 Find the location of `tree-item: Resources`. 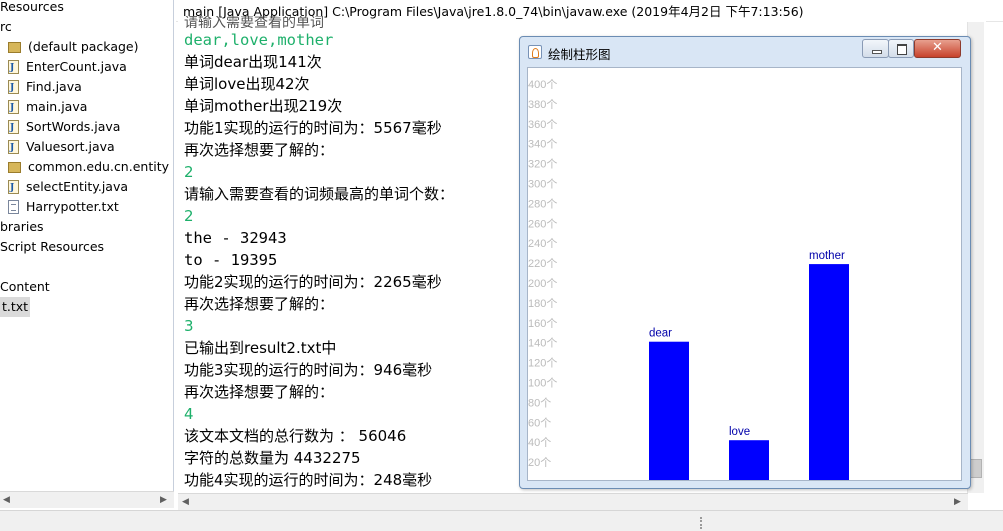

tree-item: Resources is located at coordinates (32, 8).